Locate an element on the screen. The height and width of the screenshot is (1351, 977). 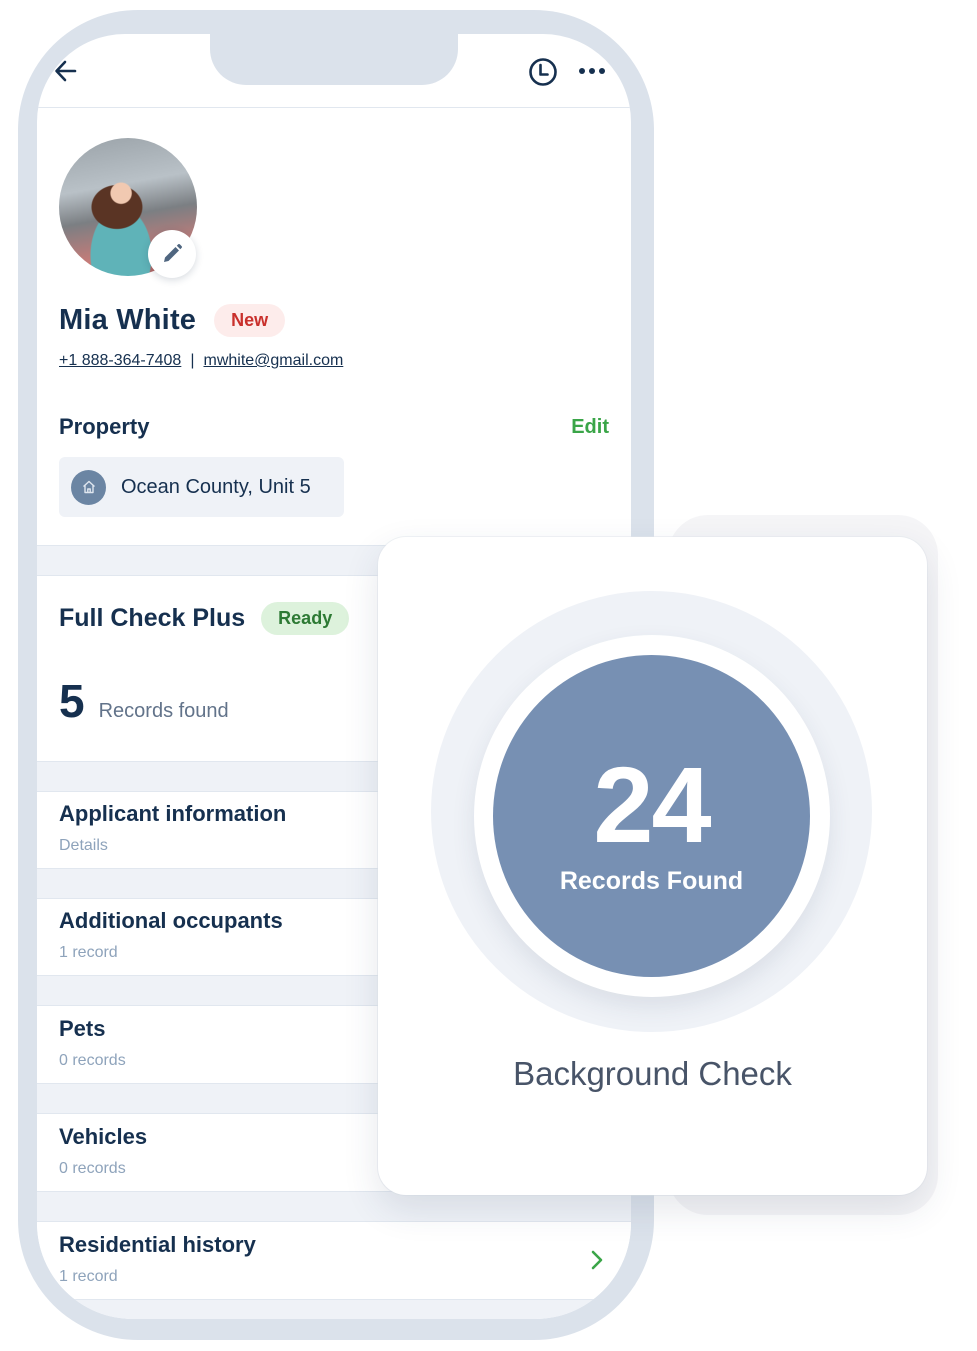
home-icon is located at coordinates (88, 487).